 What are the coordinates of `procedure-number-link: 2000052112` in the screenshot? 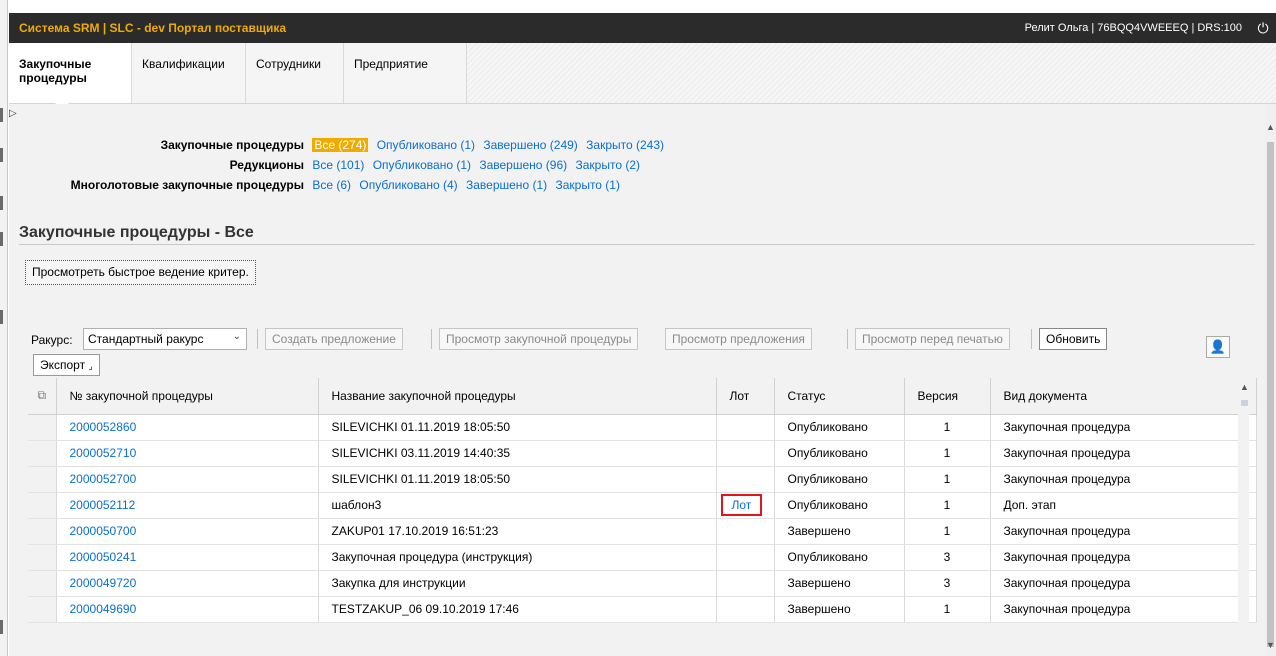 It's located at (103, 505).